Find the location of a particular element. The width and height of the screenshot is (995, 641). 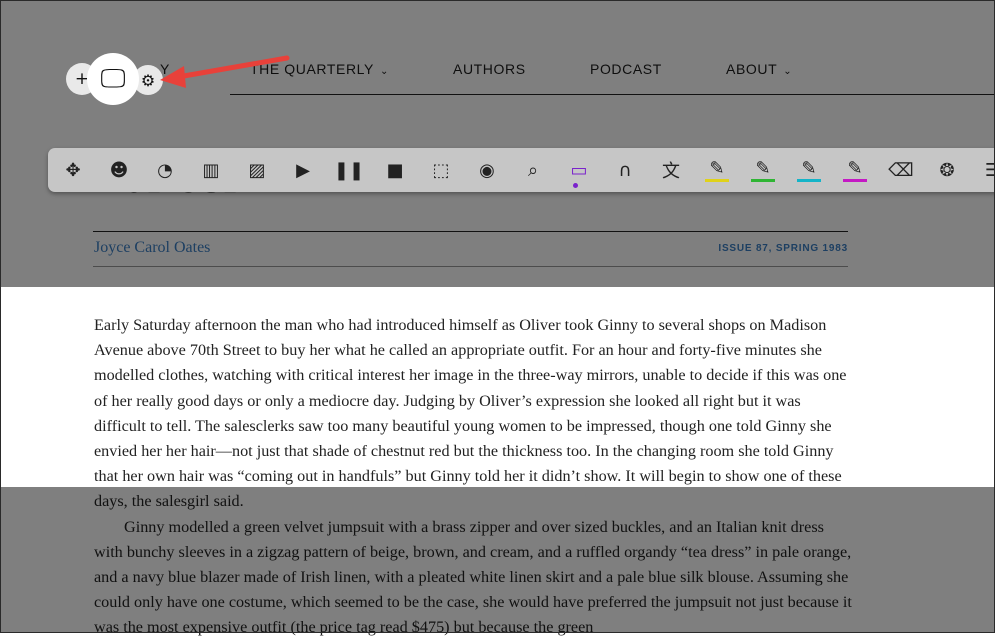

clear-highlights-icon: ⌫ is located at coordinates (900, 170).